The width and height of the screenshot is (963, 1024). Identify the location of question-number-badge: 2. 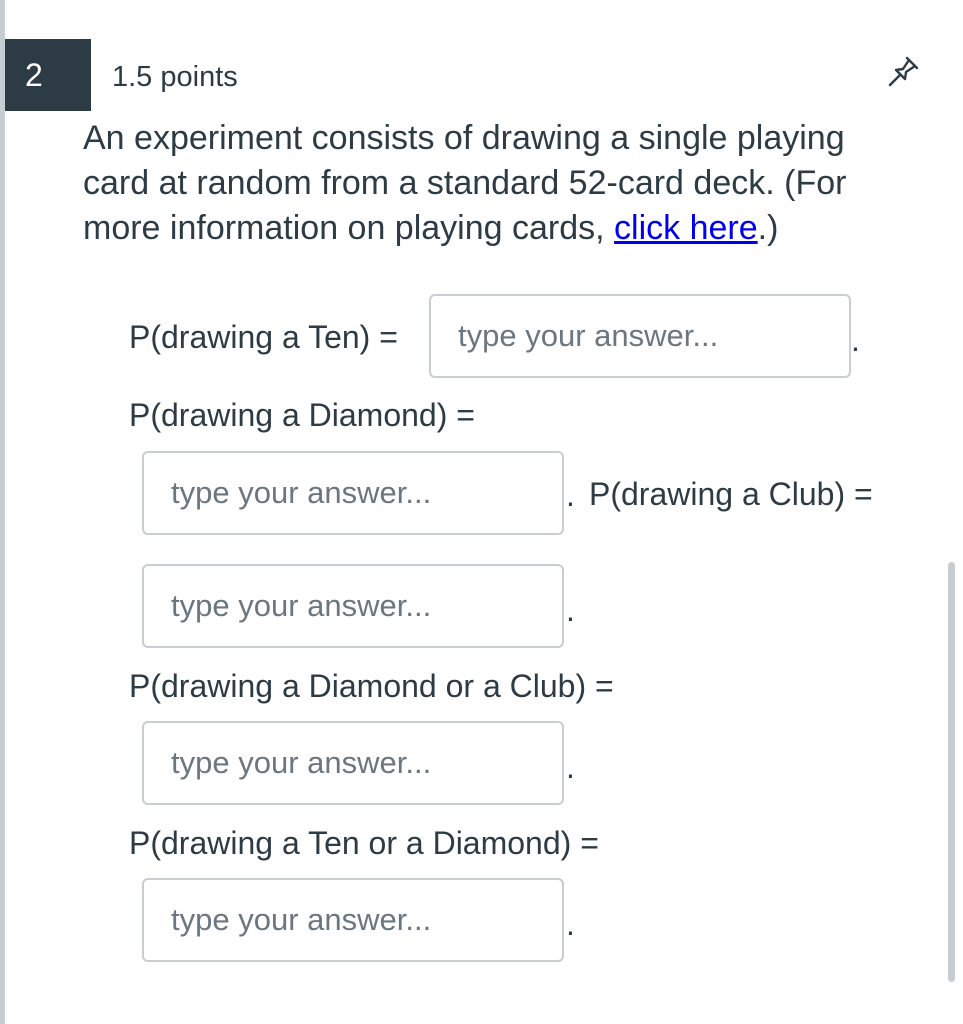
(48, 75).